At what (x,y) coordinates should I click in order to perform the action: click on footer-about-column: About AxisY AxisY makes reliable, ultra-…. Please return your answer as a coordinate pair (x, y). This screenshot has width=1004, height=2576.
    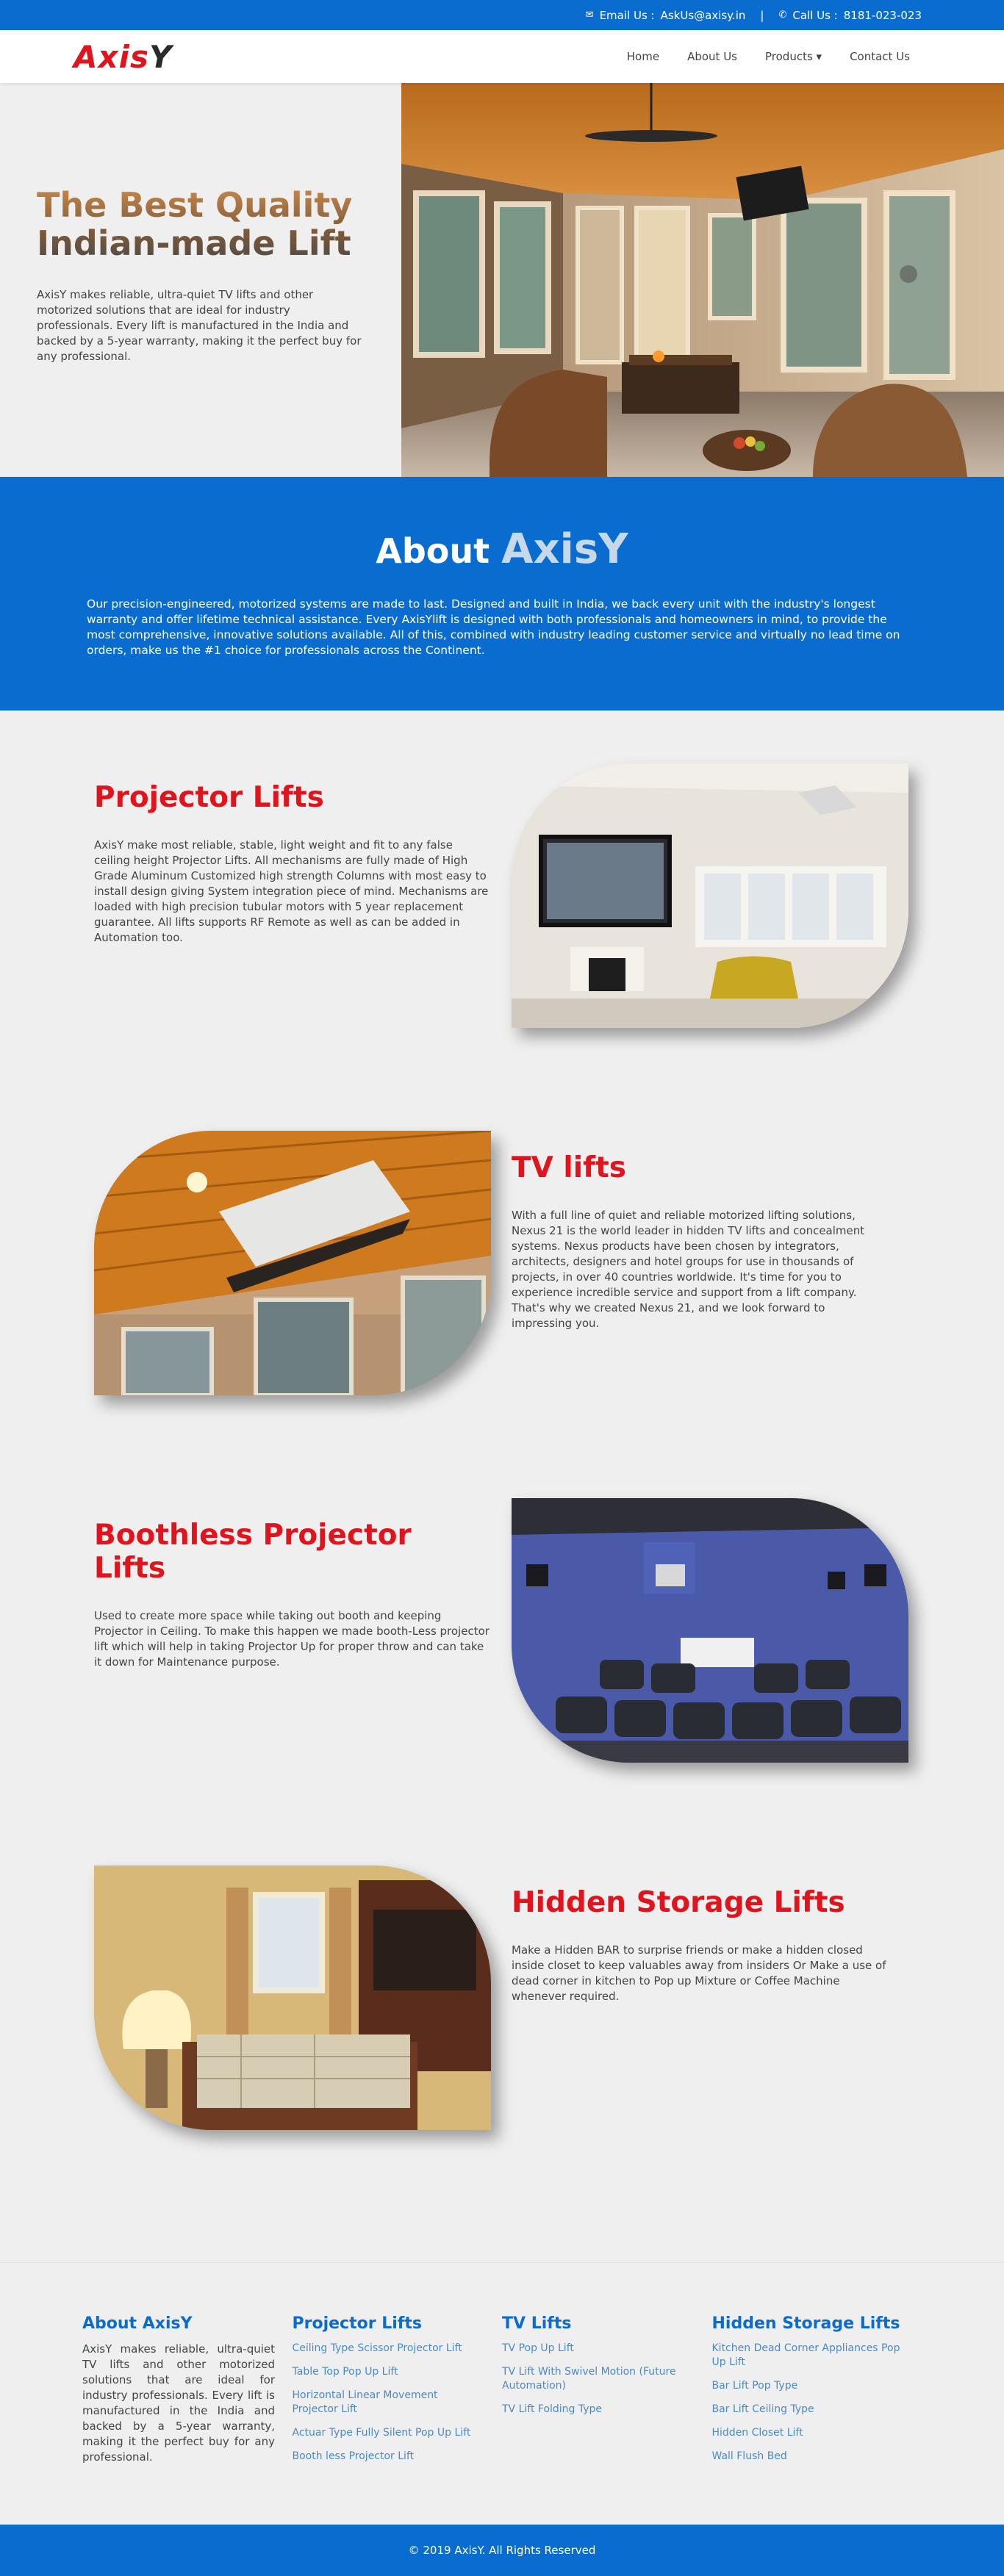
    Looking at the image, I should click on (187, 2393).